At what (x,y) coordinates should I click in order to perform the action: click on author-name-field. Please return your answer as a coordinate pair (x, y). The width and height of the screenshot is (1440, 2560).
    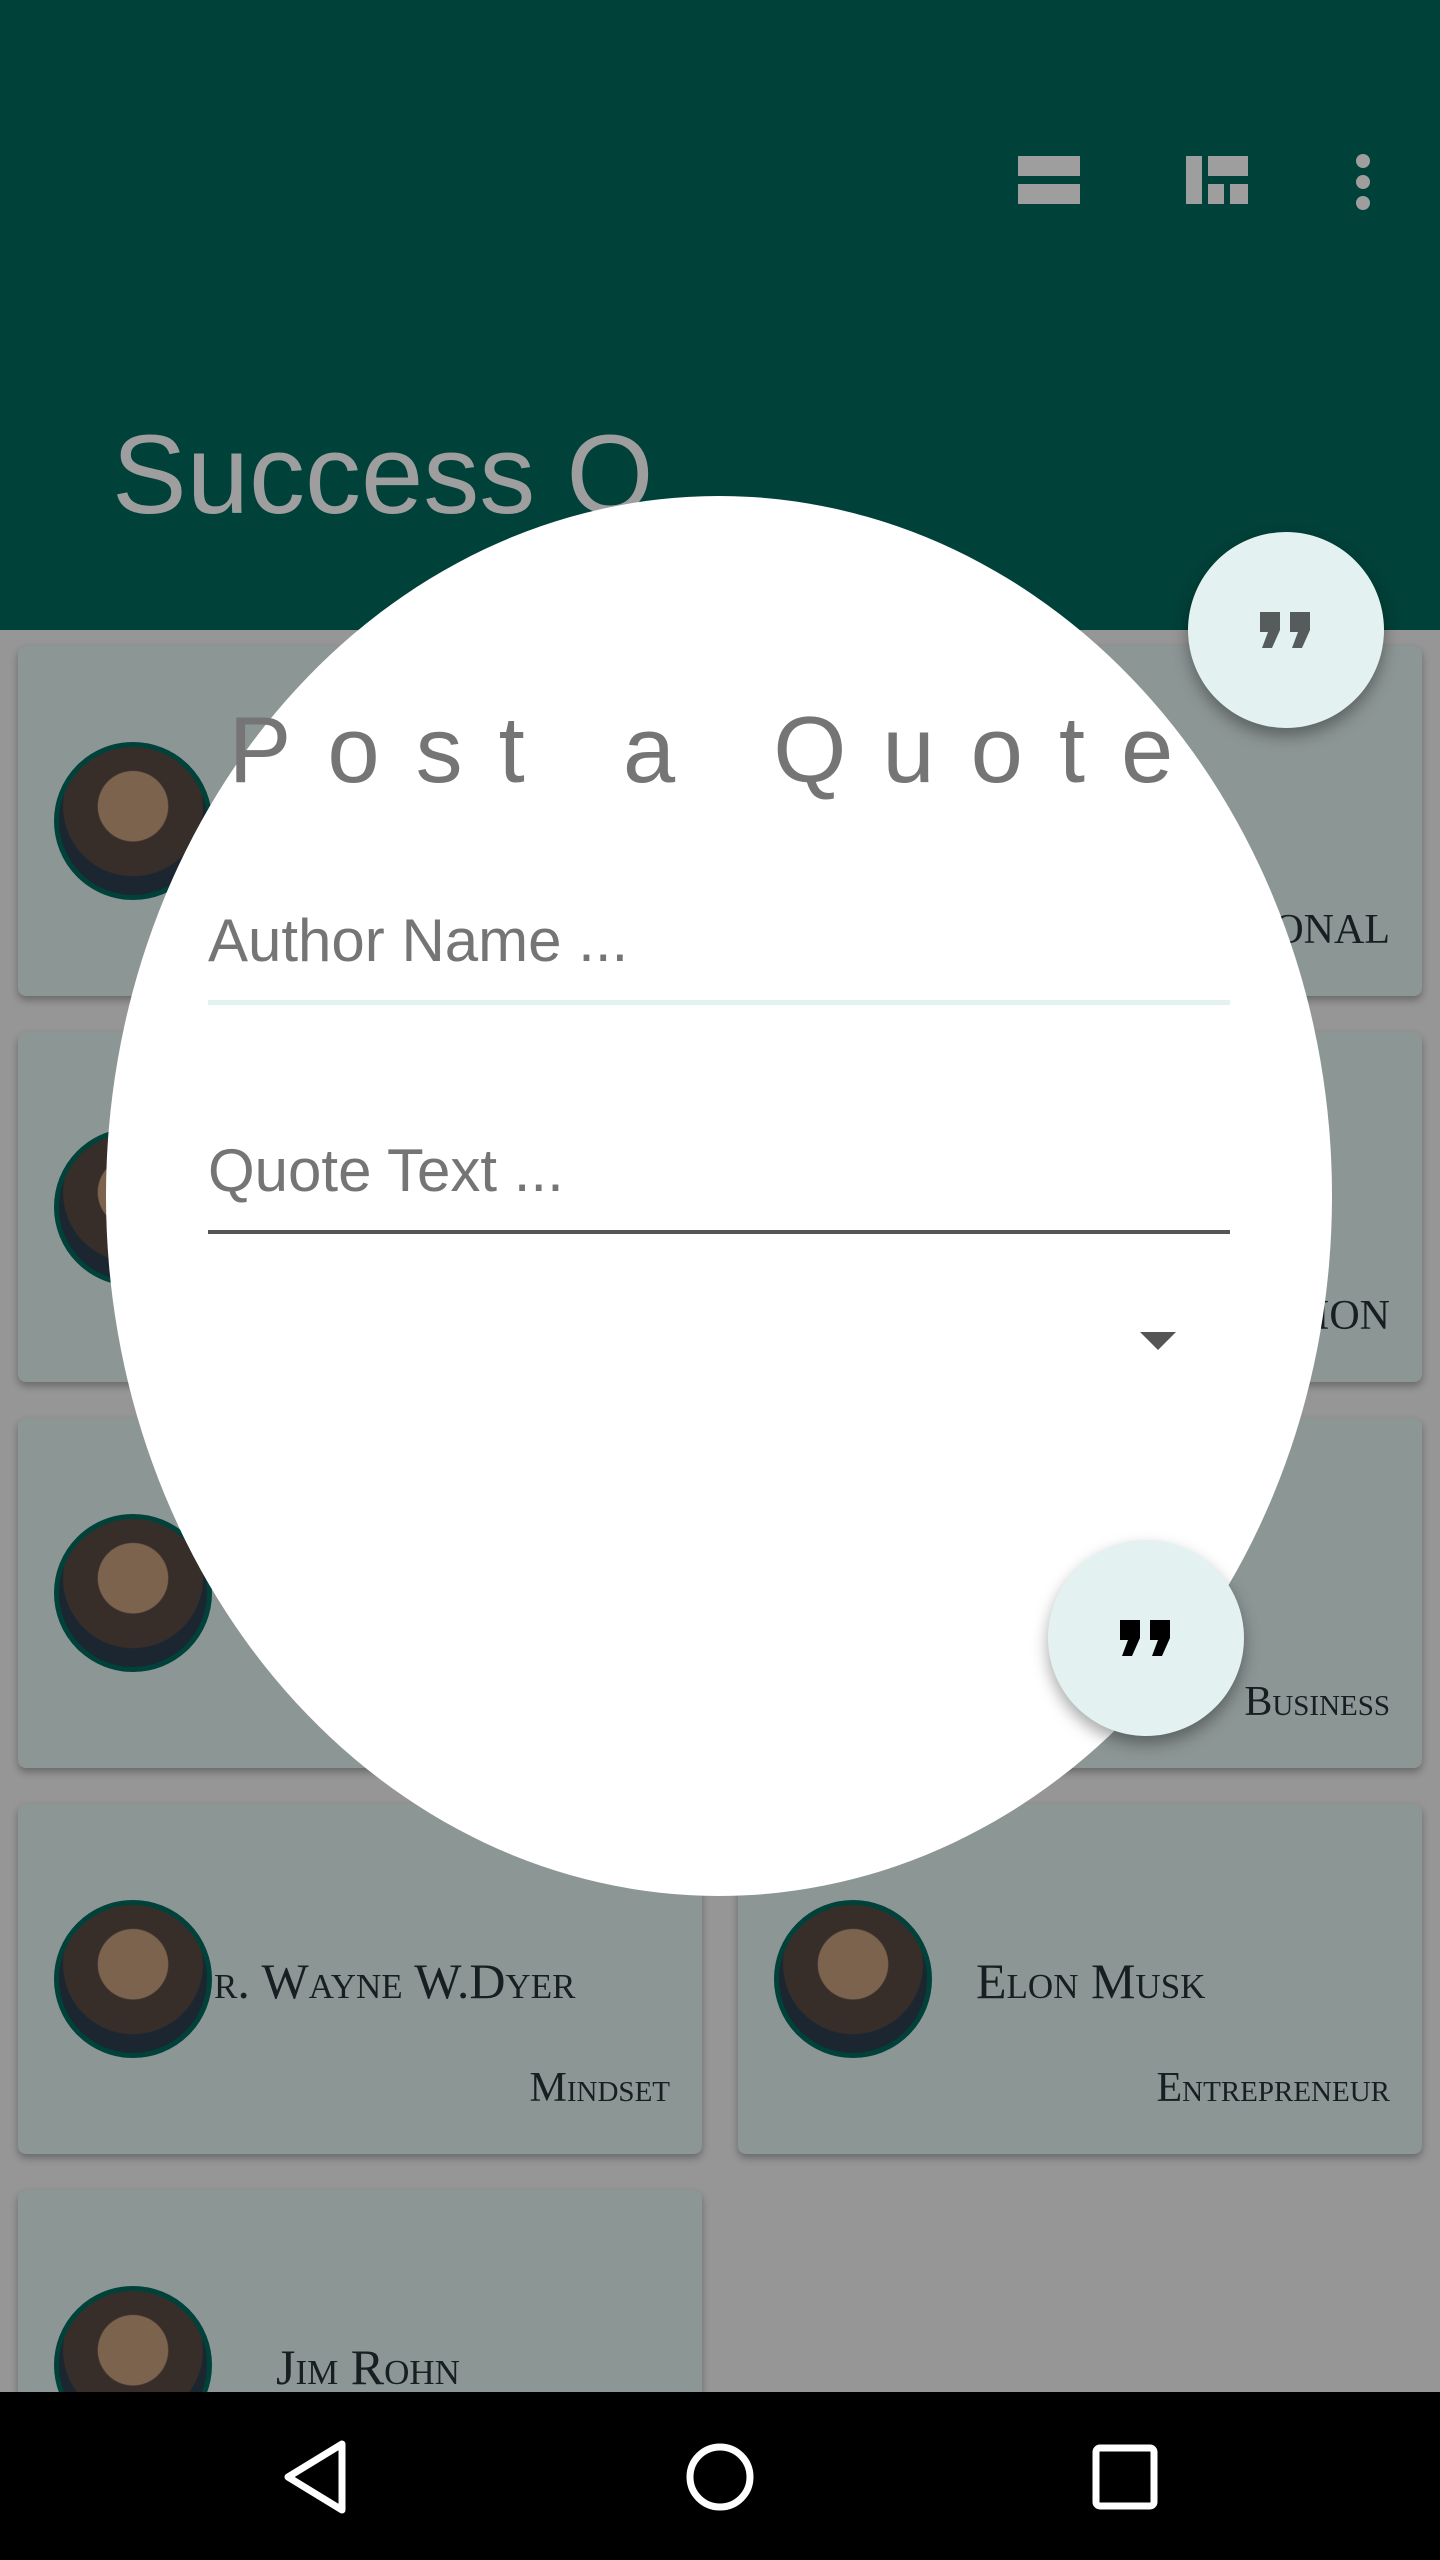
    Looking at the image, I should click on (719, 942).